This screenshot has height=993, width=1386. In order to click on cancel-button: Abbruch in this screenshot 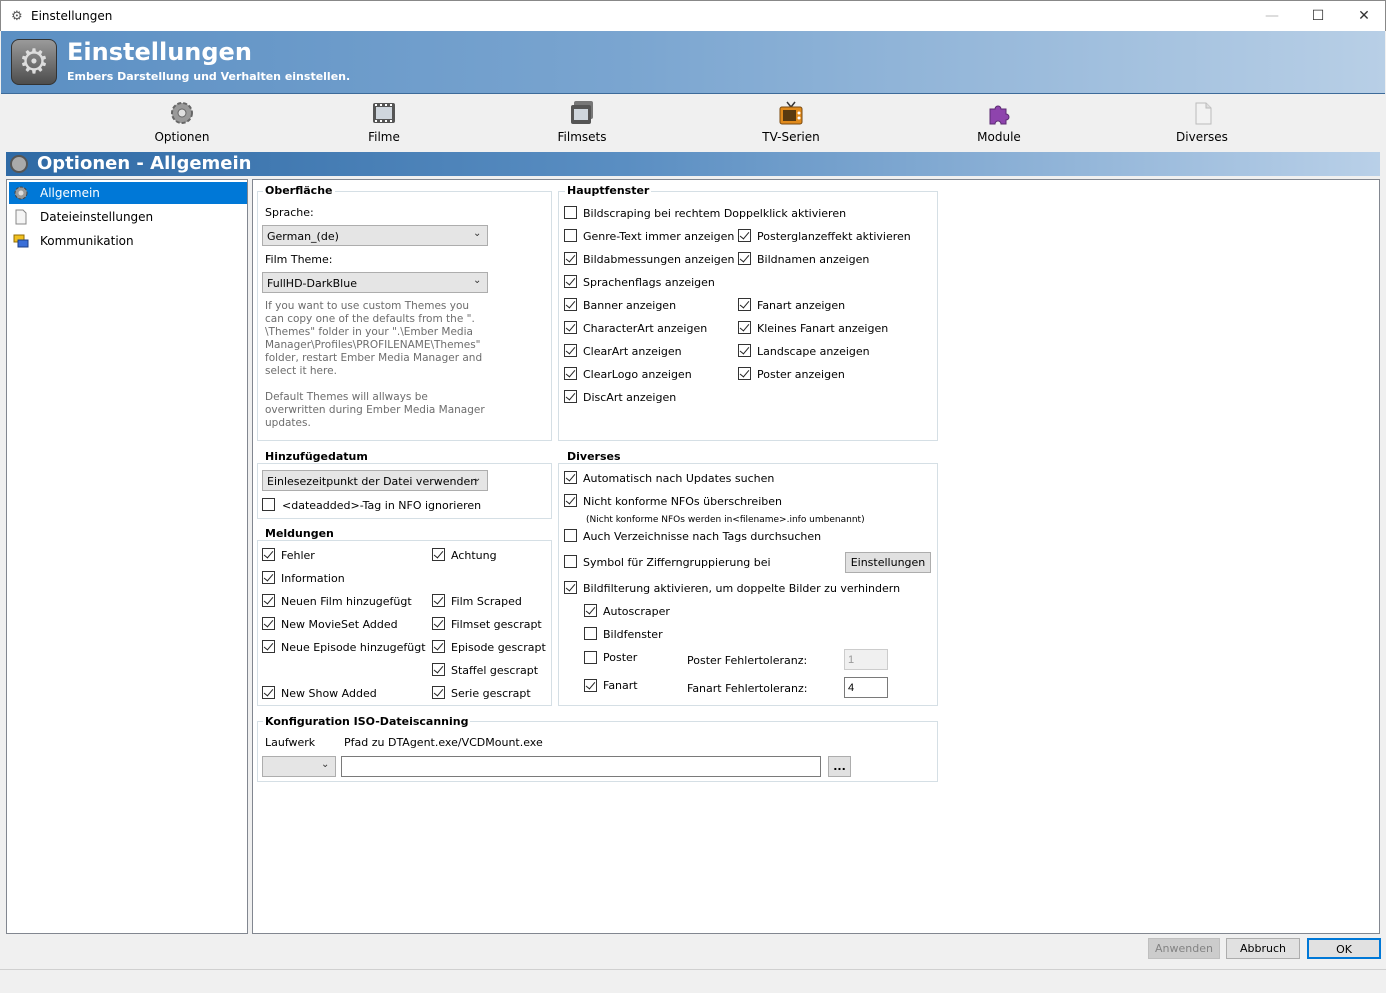, I will do `click(1263, 948)`.